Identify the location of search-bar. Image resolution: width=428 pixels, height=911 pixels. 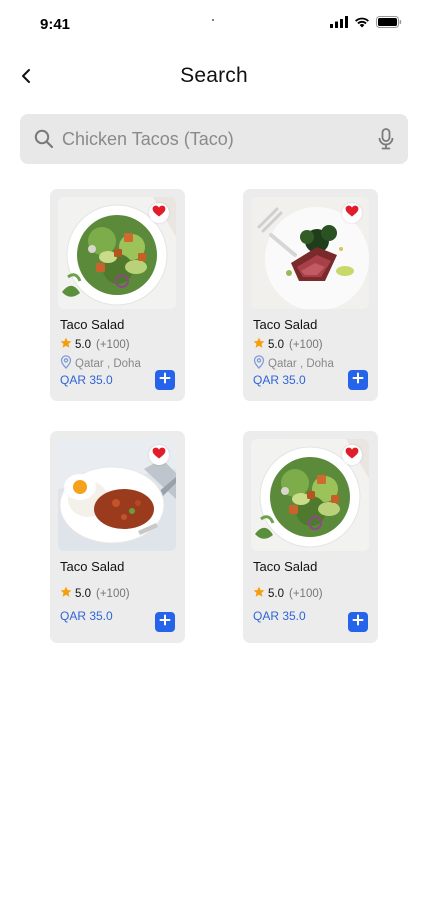
(214, 139).